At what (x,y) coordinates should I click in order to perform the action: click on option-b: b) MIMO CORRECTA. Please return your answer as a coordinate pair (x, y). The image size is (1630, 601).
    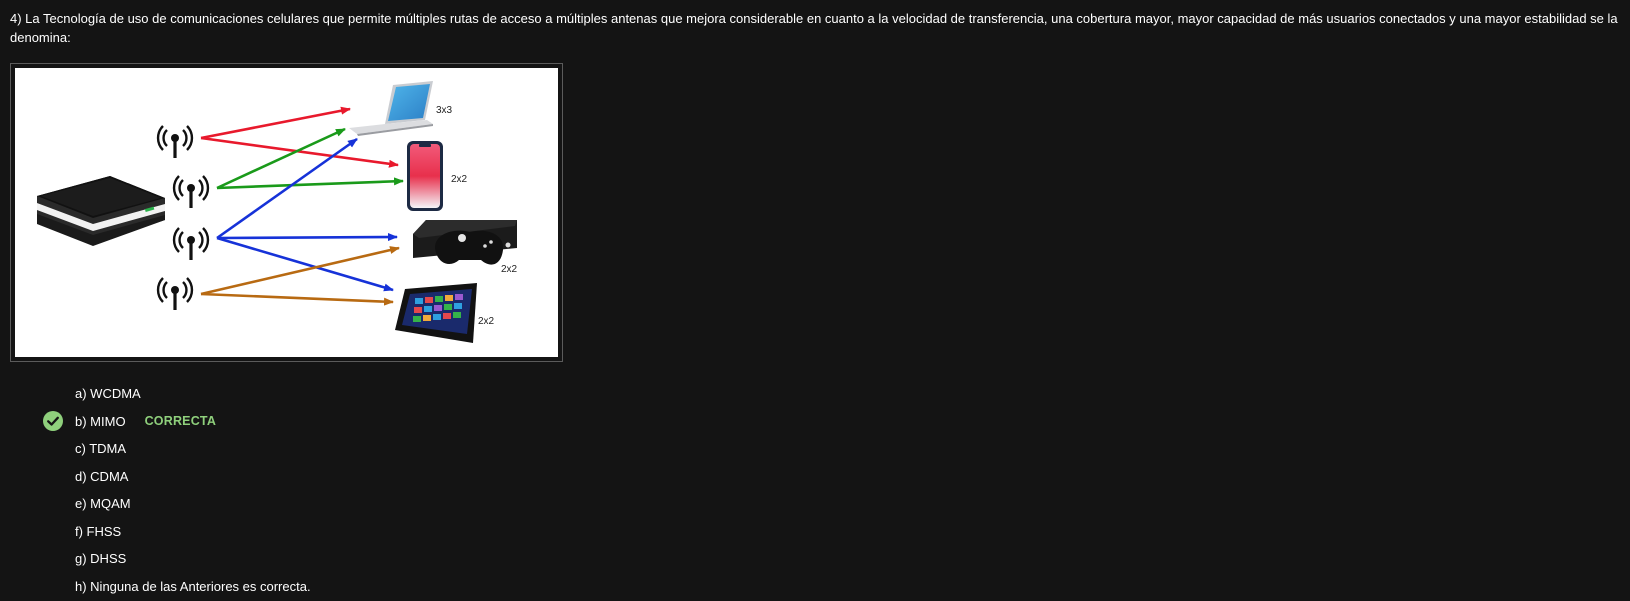
    Looking at the image, I should click on (145, 421).